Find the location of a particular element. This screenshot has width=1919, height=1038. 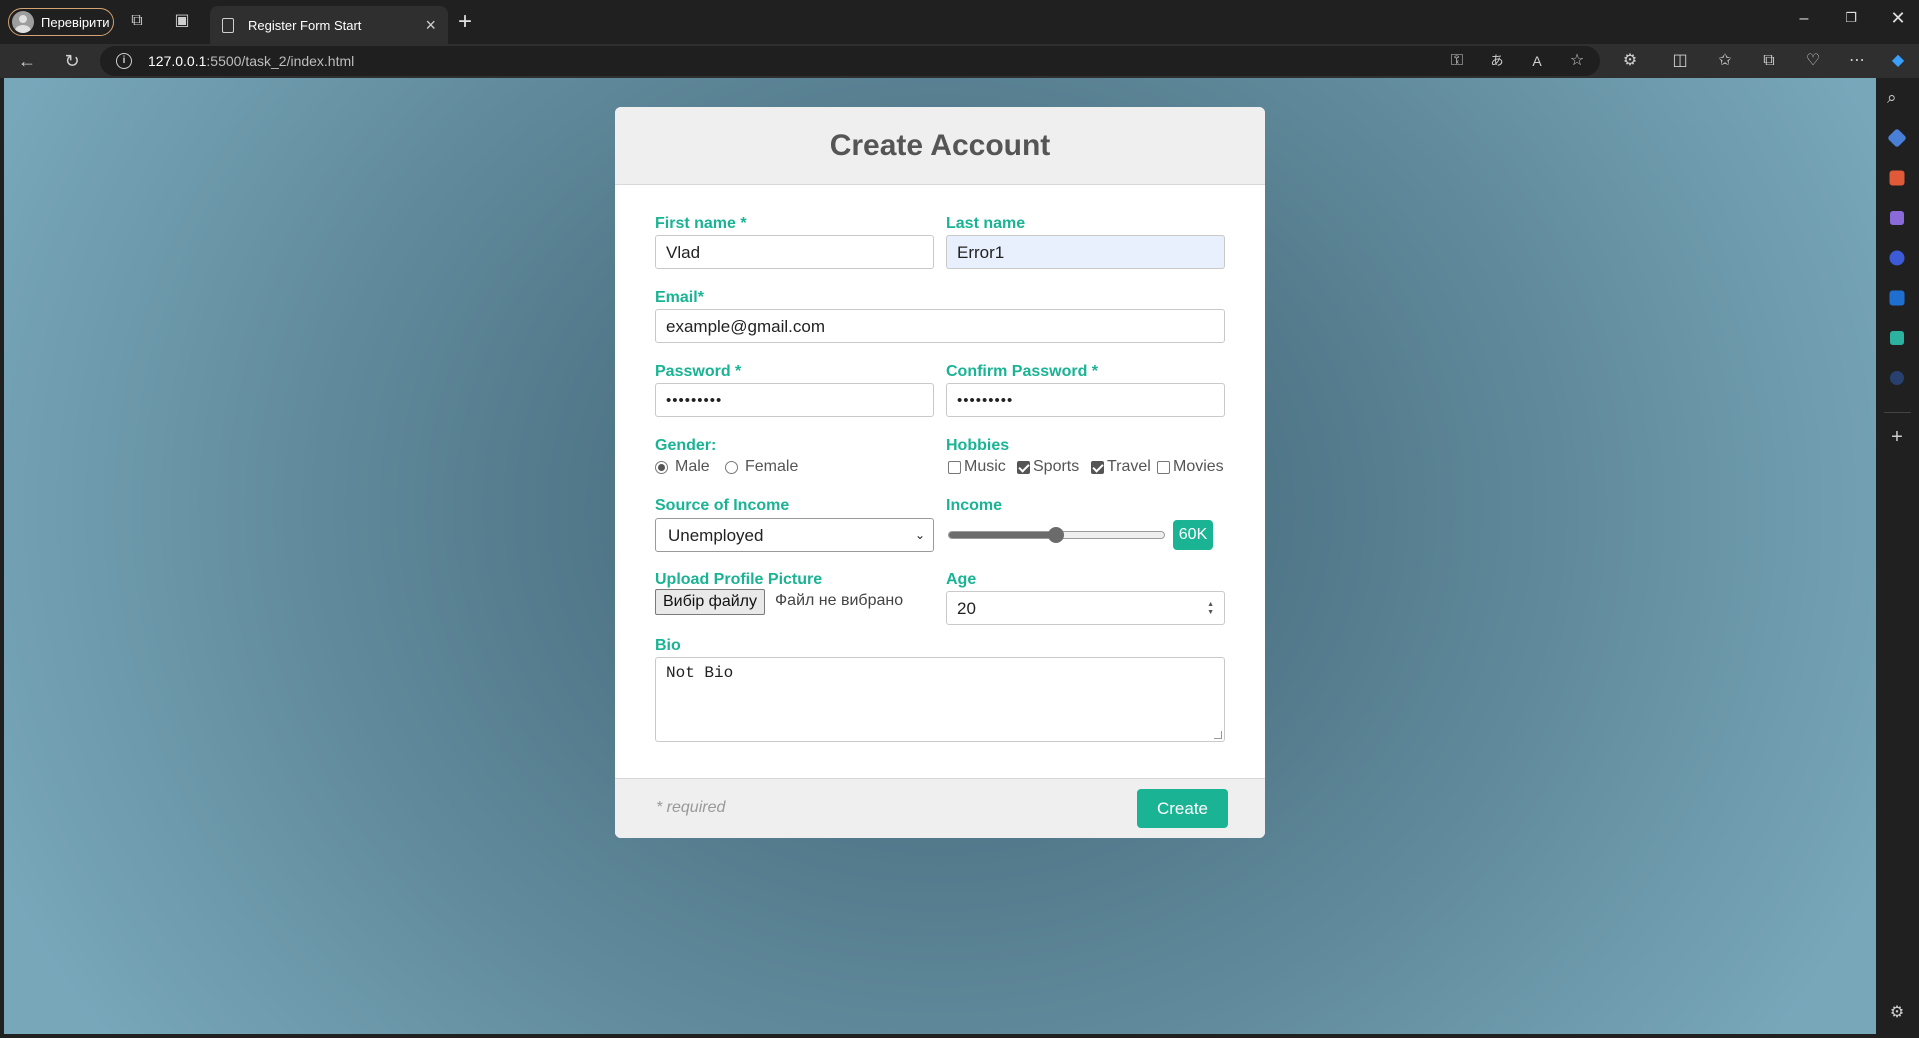

resize-handle-icon is located at coordinates (1218, 735).